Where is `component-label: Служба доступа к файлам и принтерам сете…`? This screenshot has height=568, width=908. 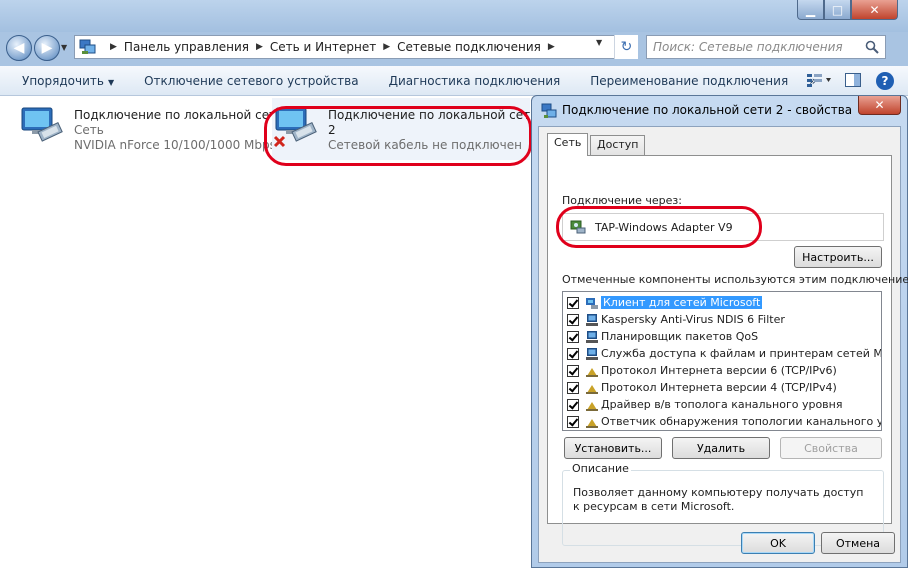
component-label: Служба доступа к файлам и принтерам сете… is located at coordinates (741, 353).